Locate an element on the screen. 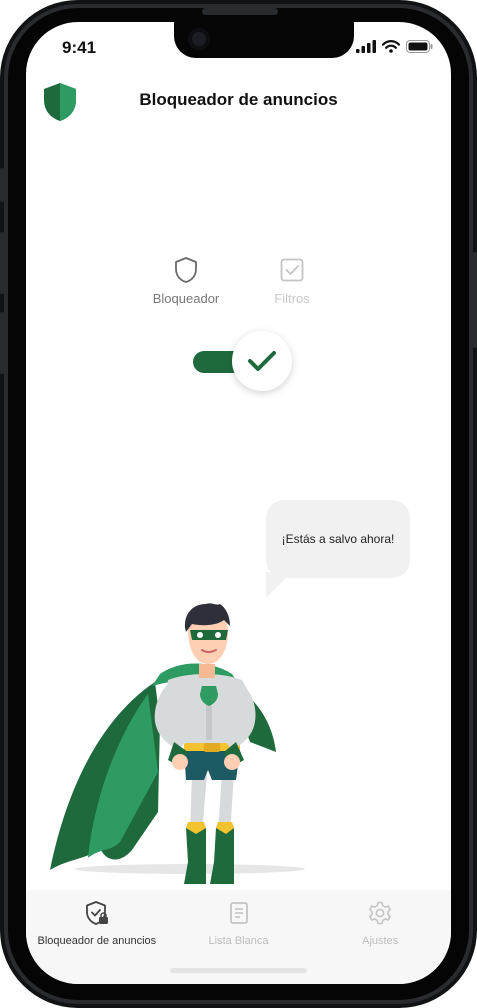 The width and height of the screenshot is (477, 1008). speech-bubble: ¡Estás a salvo ahora! is located at coordinates (338, 539).